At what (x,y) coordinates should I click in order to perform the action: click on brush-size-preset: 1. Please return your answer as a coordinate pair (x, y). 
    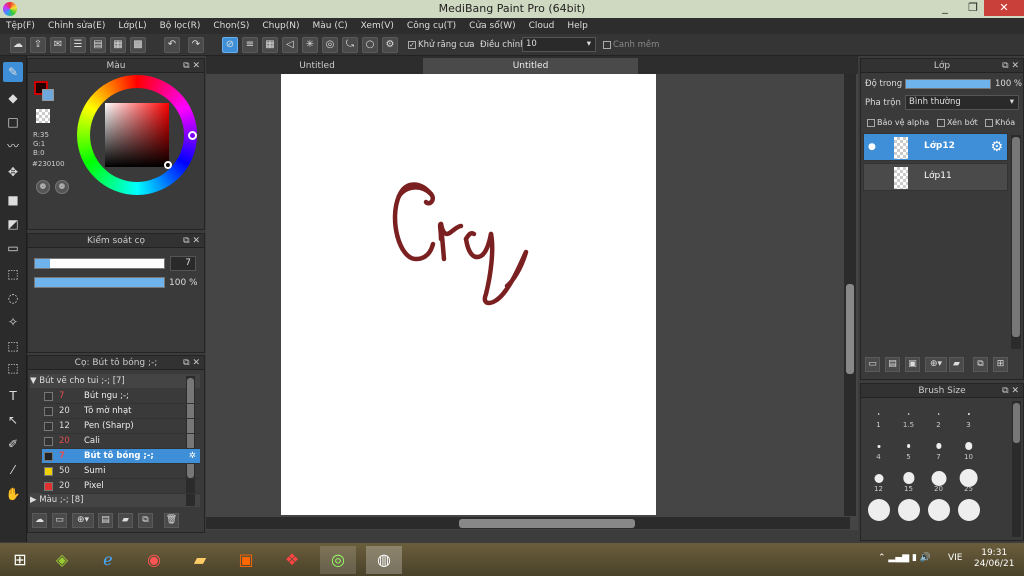
    Looking at the image, I should click on (878, 415).